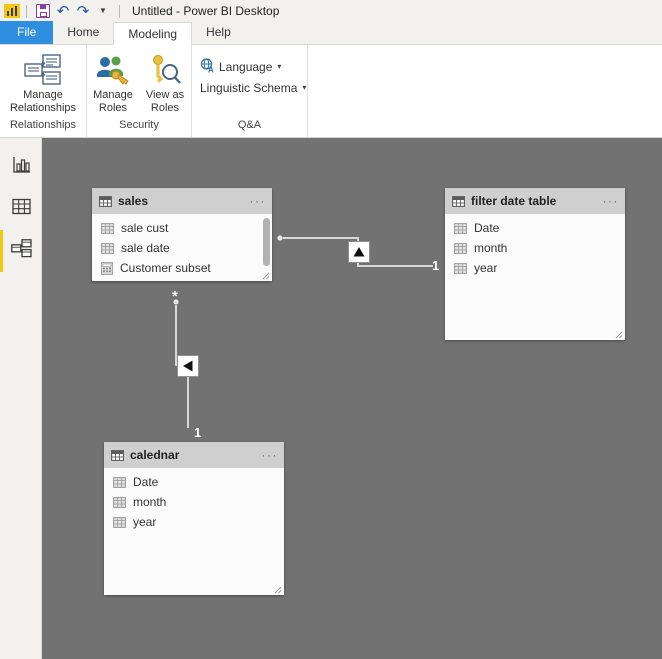  Describe the element at coordinates (514, 201) in the screenshot. I see `table-title-filter-date-table: filter date table` at that location.